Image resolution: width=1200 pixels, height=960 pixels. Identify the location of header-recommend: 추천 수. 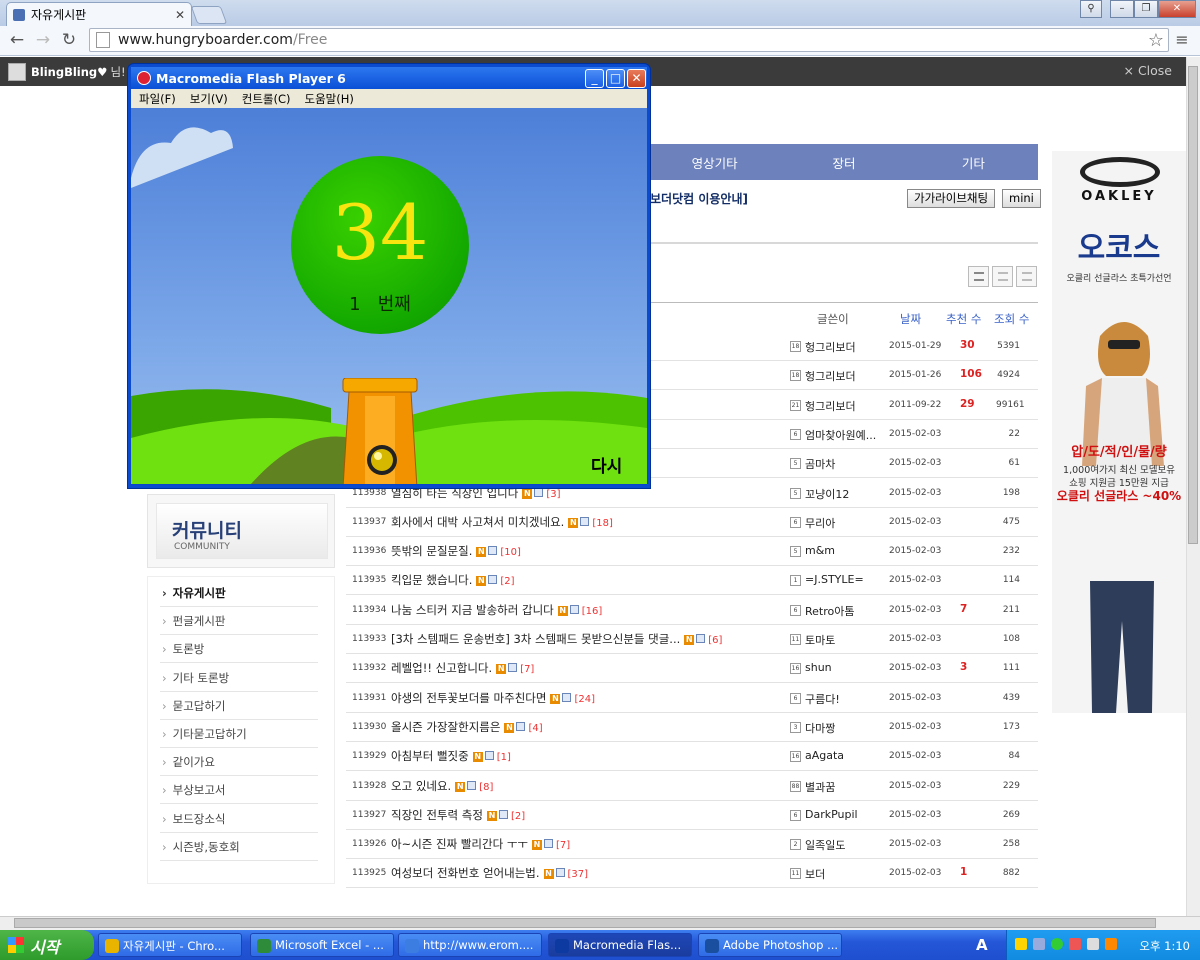
(963, 319).